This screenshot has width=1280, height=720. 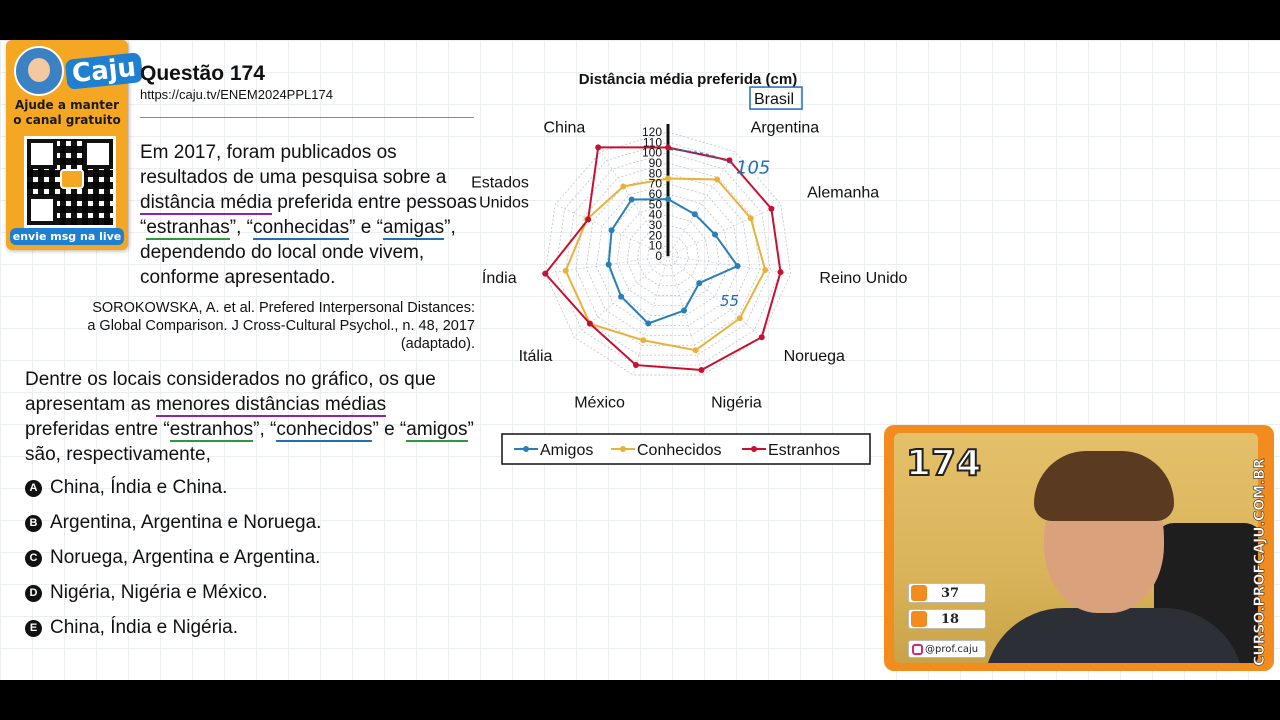 What do you see at coordinates (366, 227) in the screenshot?
I see `text-span: ” e “` at bounding box center [366, 227].